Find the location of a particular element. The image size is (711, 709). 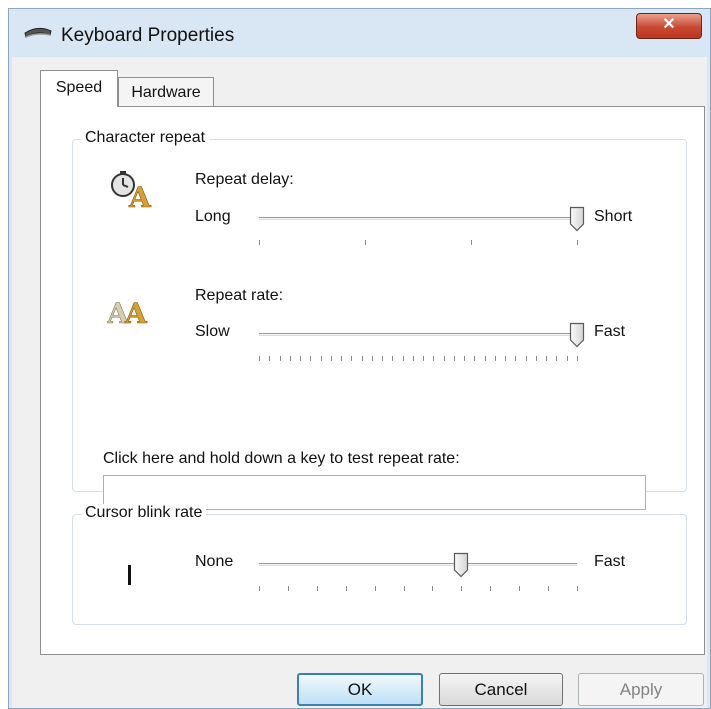

repeat-delay-left-label: Long is located at coordinates (213, 216).